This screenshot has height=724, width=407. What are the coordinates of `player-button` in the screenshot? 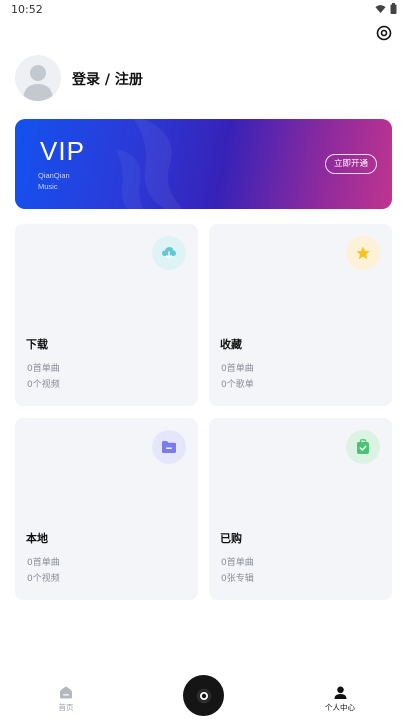 It's located at (203, 695).